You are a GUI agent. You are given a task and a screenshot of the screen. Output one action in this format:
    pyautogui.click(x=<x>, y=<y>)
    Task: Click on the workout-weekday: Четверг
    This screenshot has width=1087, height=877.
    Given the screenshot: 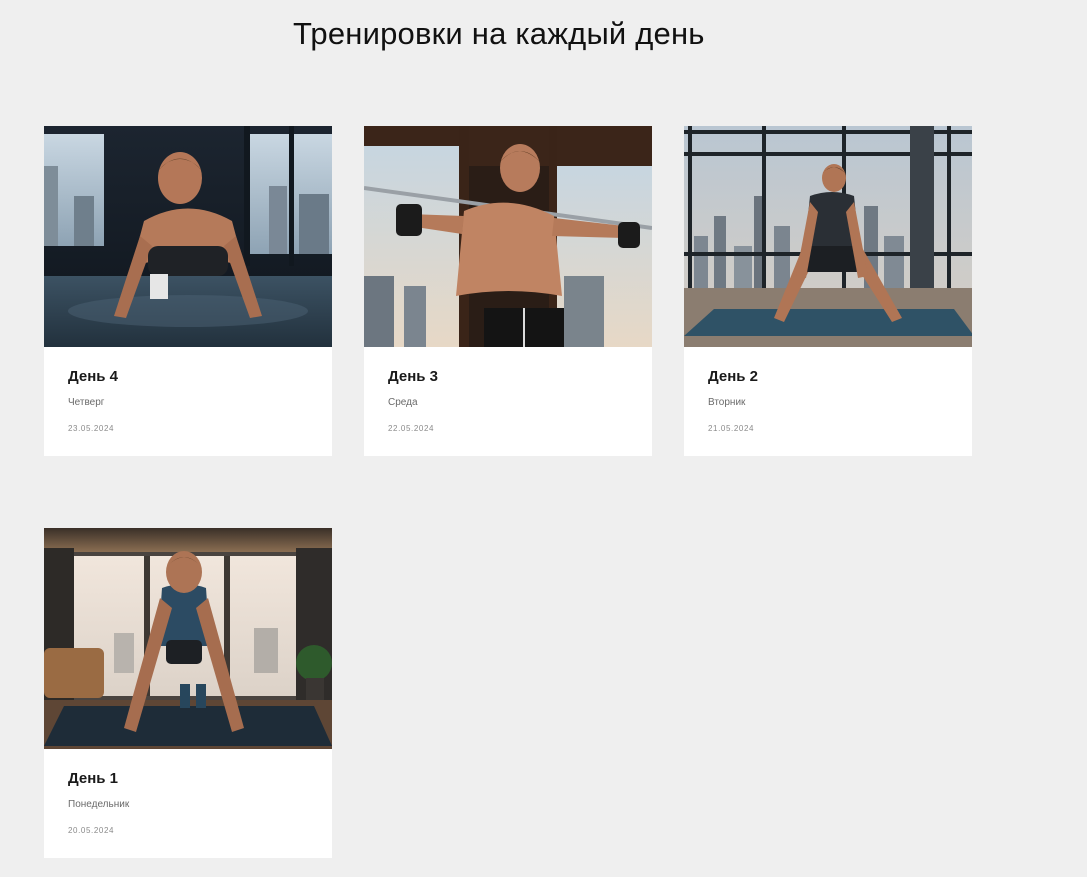 What is the action you would take?
    pyautogui.click(x=86, y=402)
    